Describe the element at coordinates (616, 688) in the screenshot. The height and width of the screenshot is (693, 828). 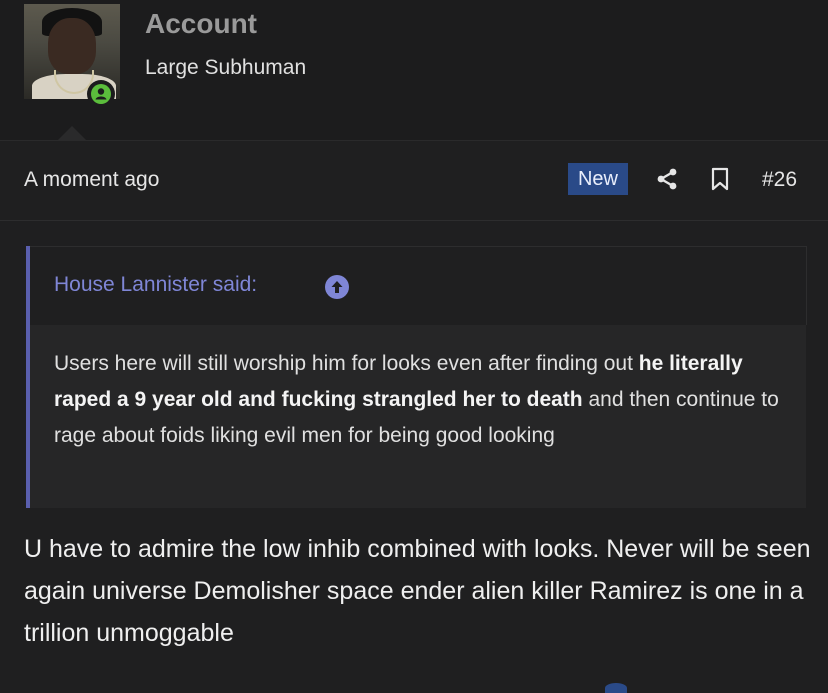
I see `reaction-icon-partial` at that location.